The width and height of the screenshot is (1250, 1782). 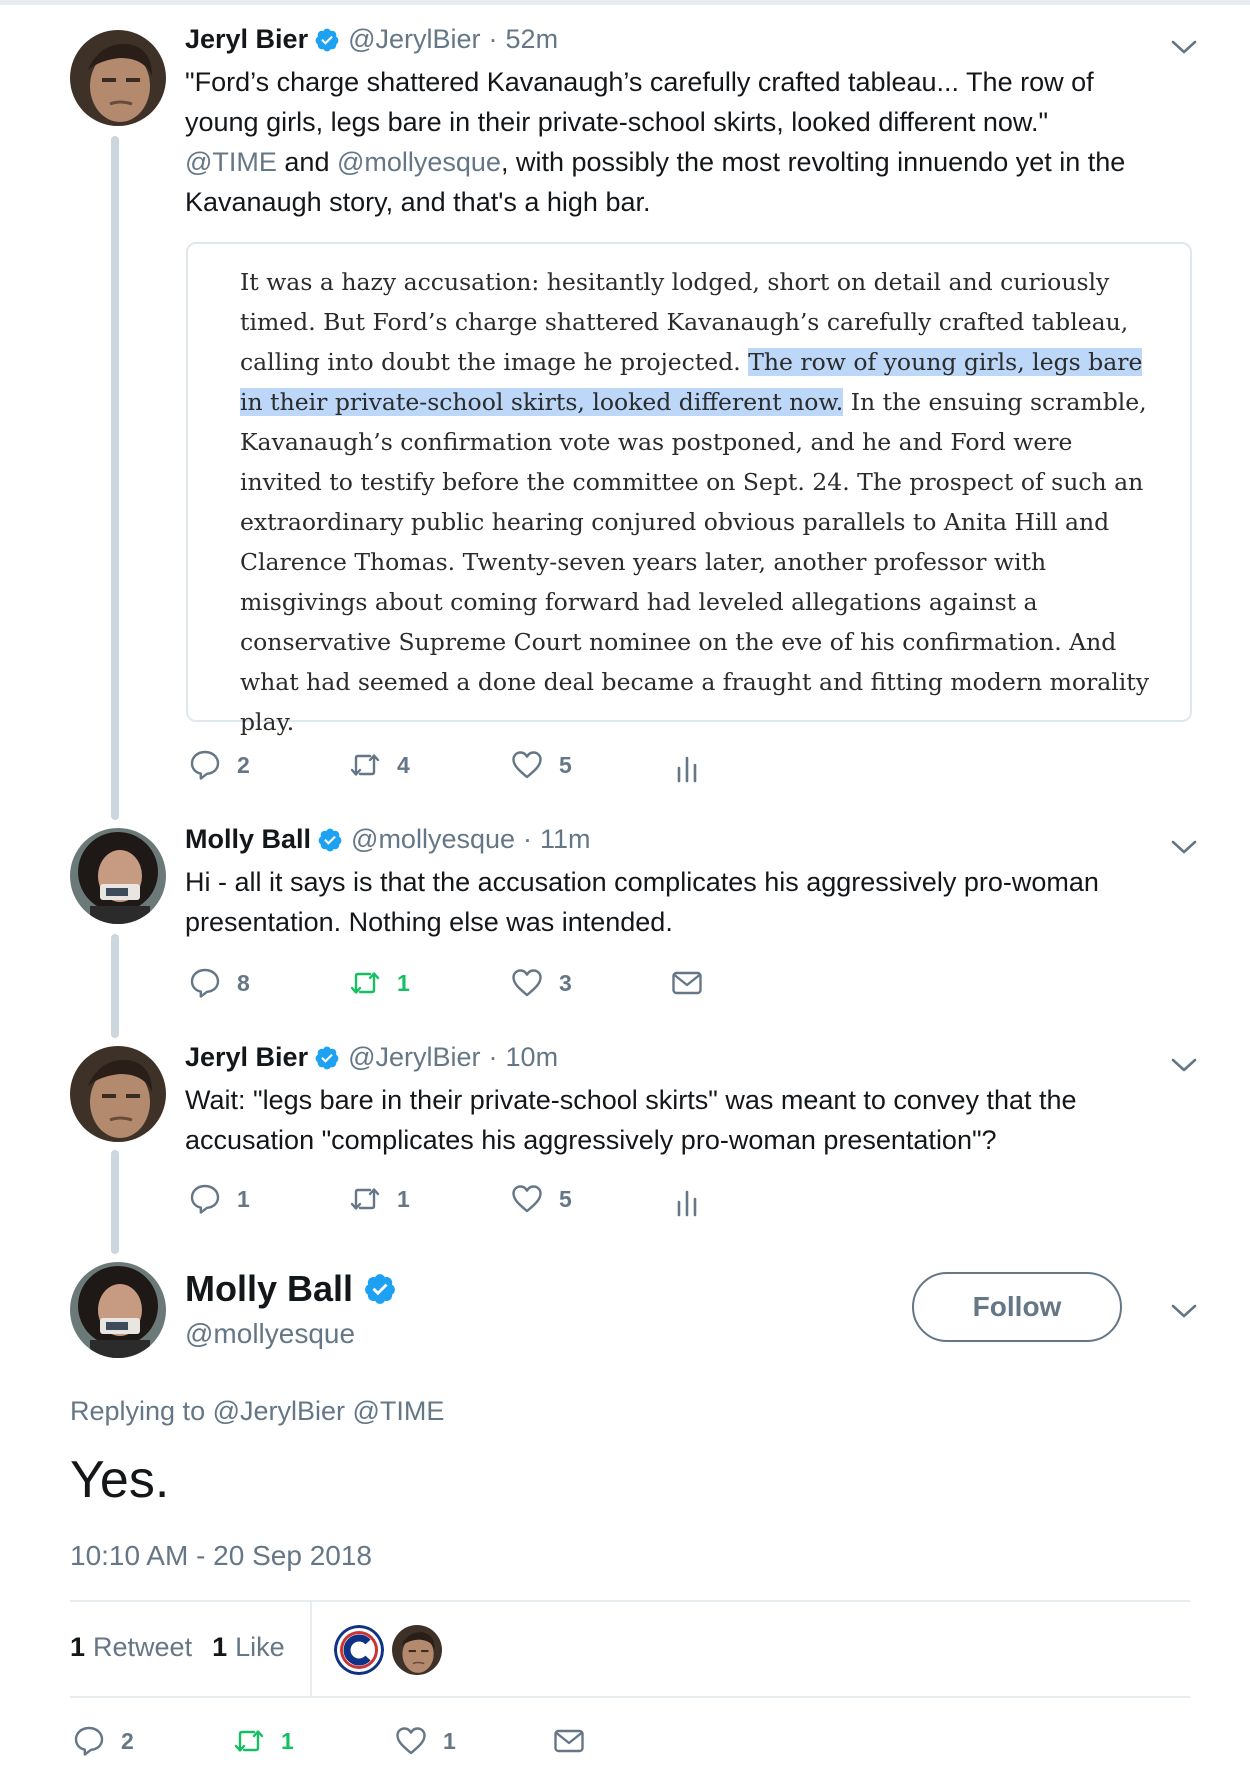 What do you see at coordinates (120, 1480) in the screenshot?
I see `main-tweet-text: Yes.` at bounding box center [120, 1480].